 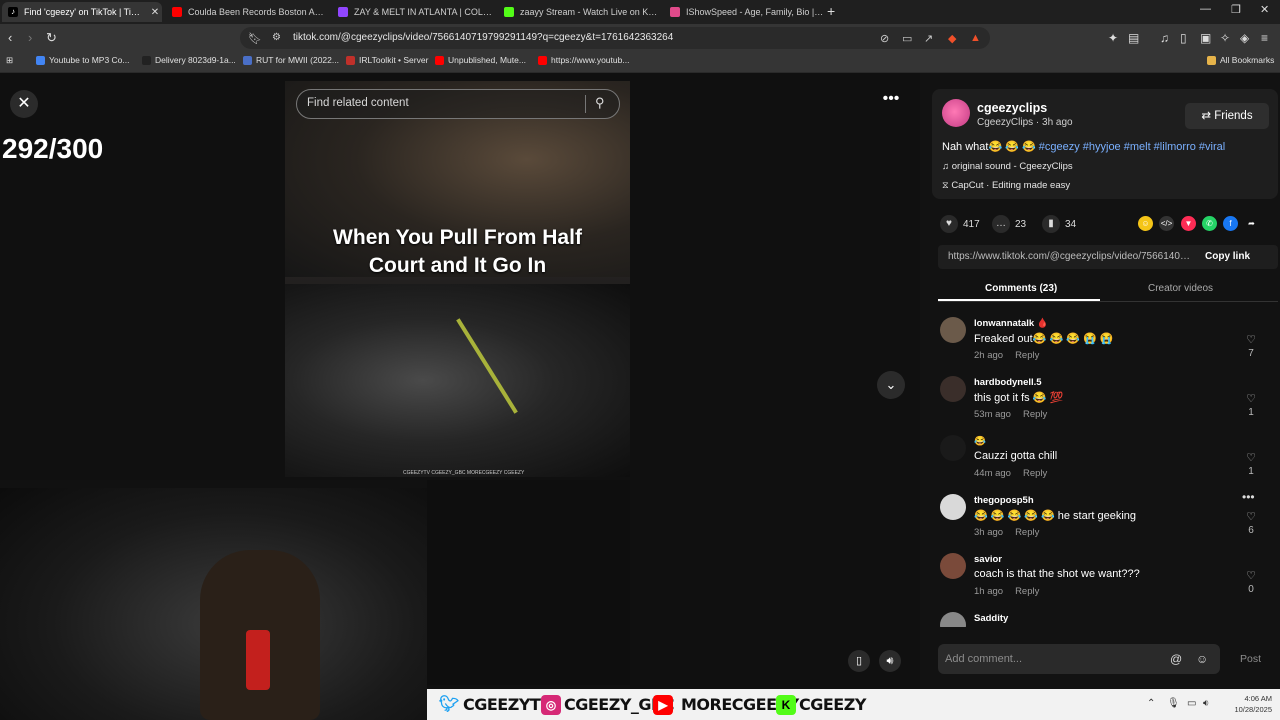 I want to click on search-icon: ⚲, so click(x=600, y=103).